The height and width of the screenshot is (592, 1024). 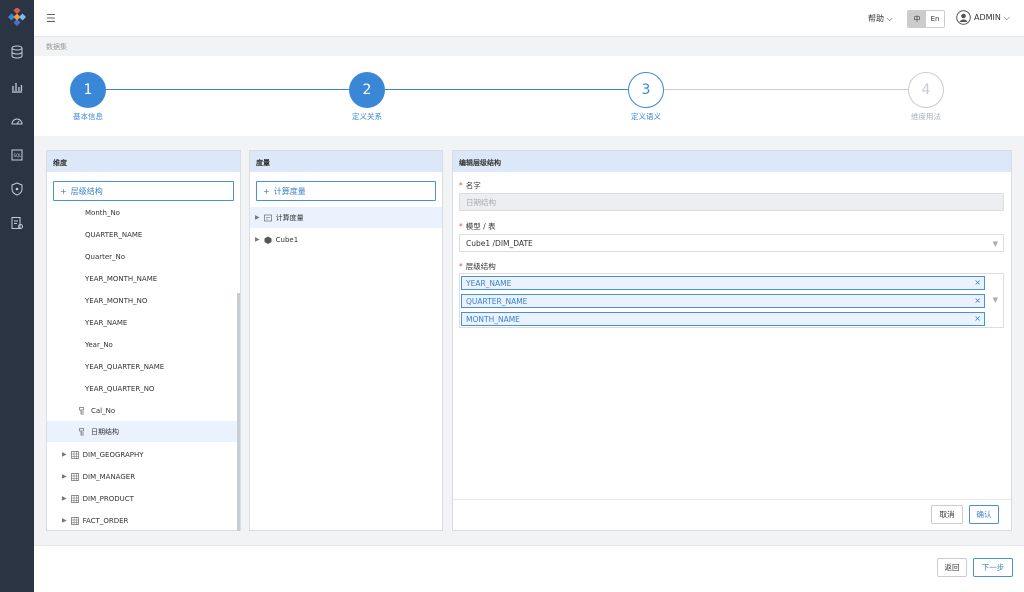 What do you see at coordinates (88, 90) in the screenshot?
I see `step-1-circle: 1` at bounding box center [88, 90].